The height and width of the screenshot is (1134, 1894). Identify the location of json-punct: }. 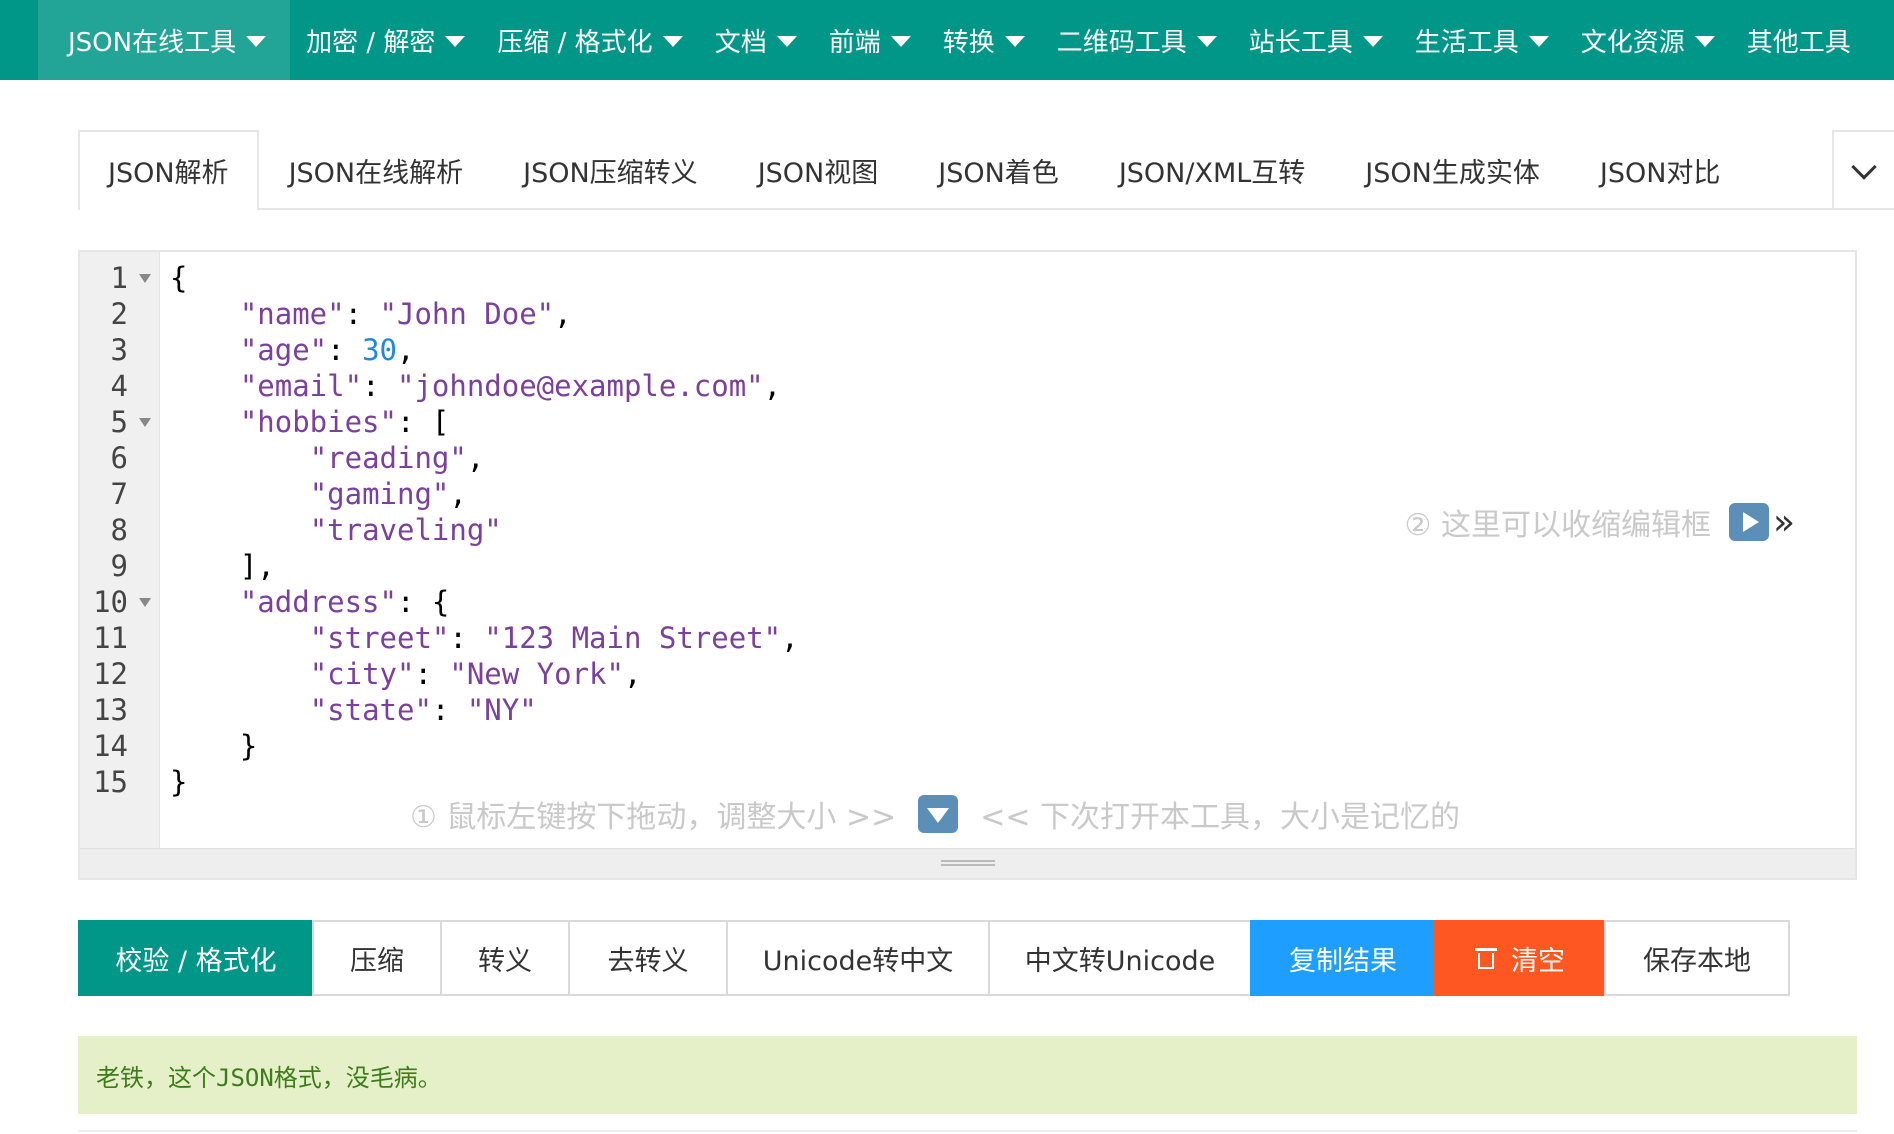
(214, 746).